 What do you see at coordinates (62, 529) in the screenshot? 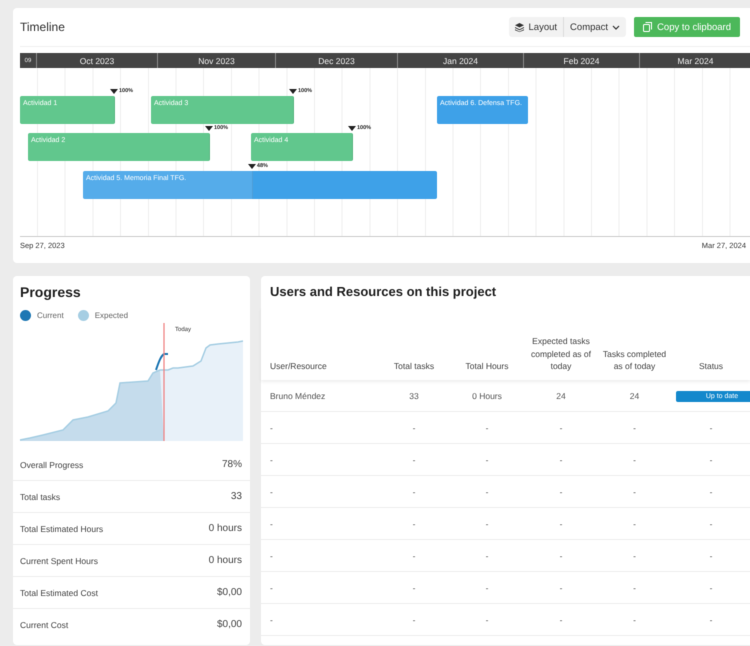
I see `stat-label: Total Estimated Hours` at bounding box center [62, 529].